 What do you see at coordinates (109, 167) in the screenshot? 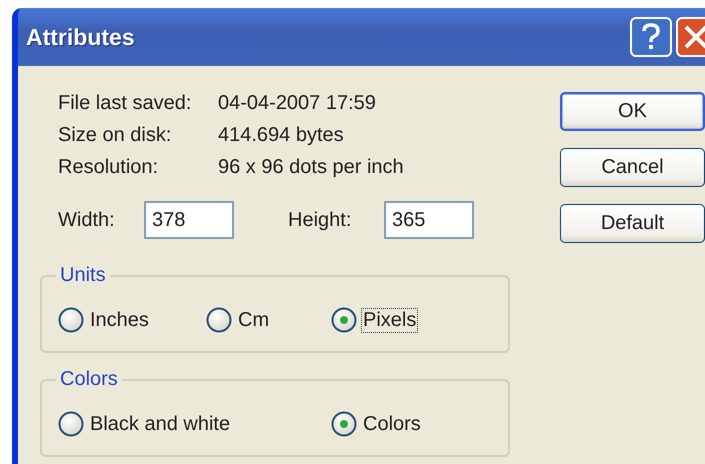
I see `info-label: Resolution:` at bounding box center [109, 167].